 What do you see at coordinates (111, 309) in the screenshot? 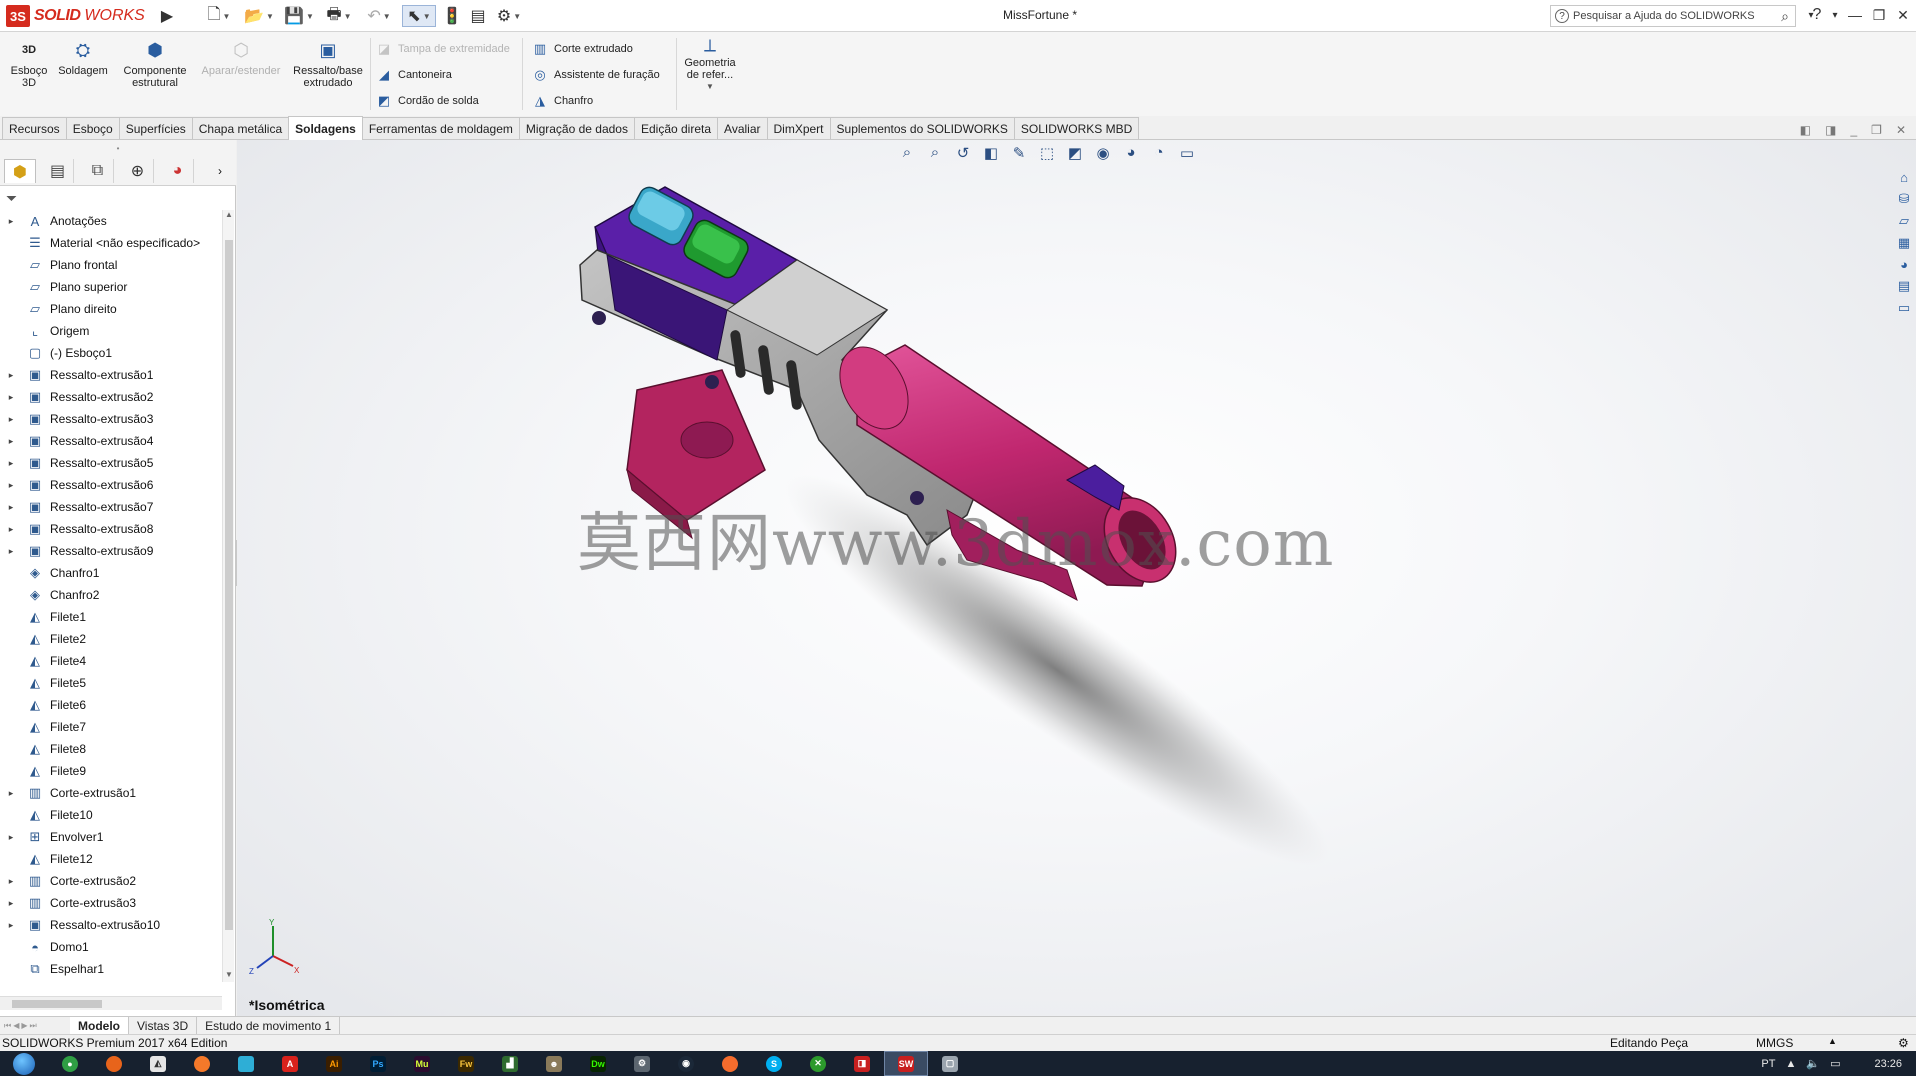
I see `tree-item: ▱ Plano direito` at bounding box center [111, 309].